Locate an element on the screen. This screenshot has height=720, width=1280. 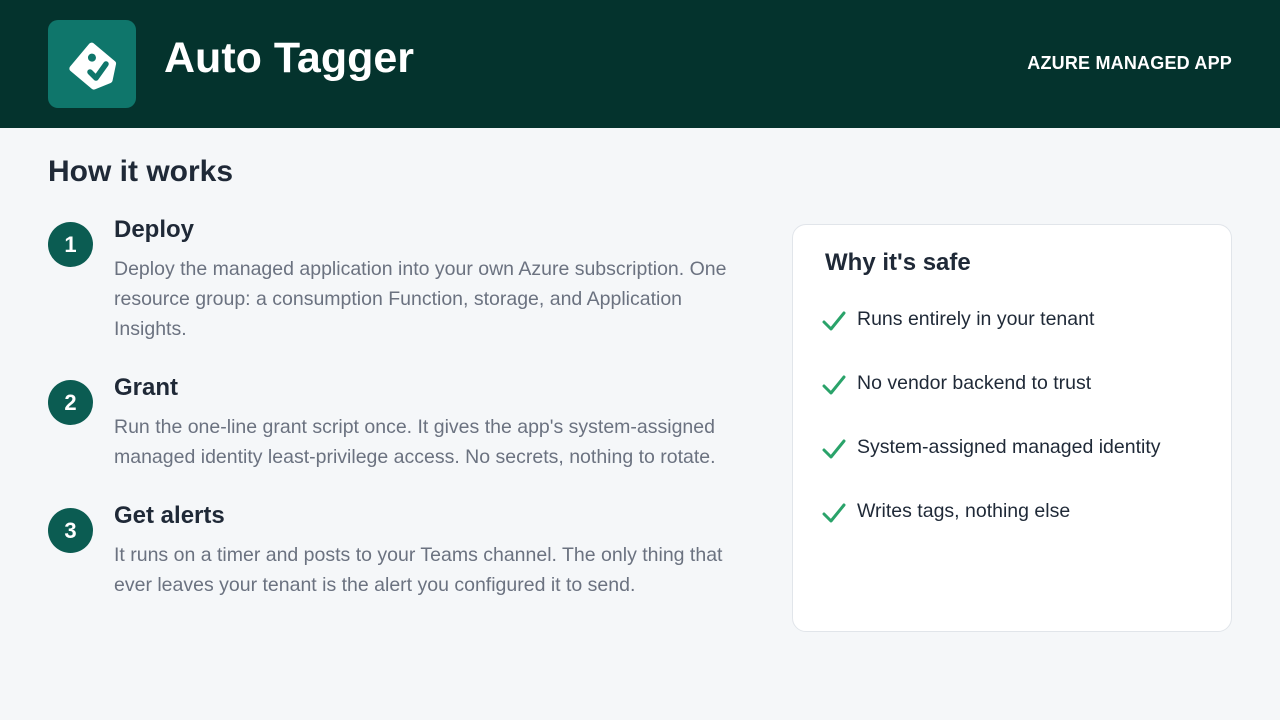
step-number-badge: 2 is located at coordinates (70, 402).